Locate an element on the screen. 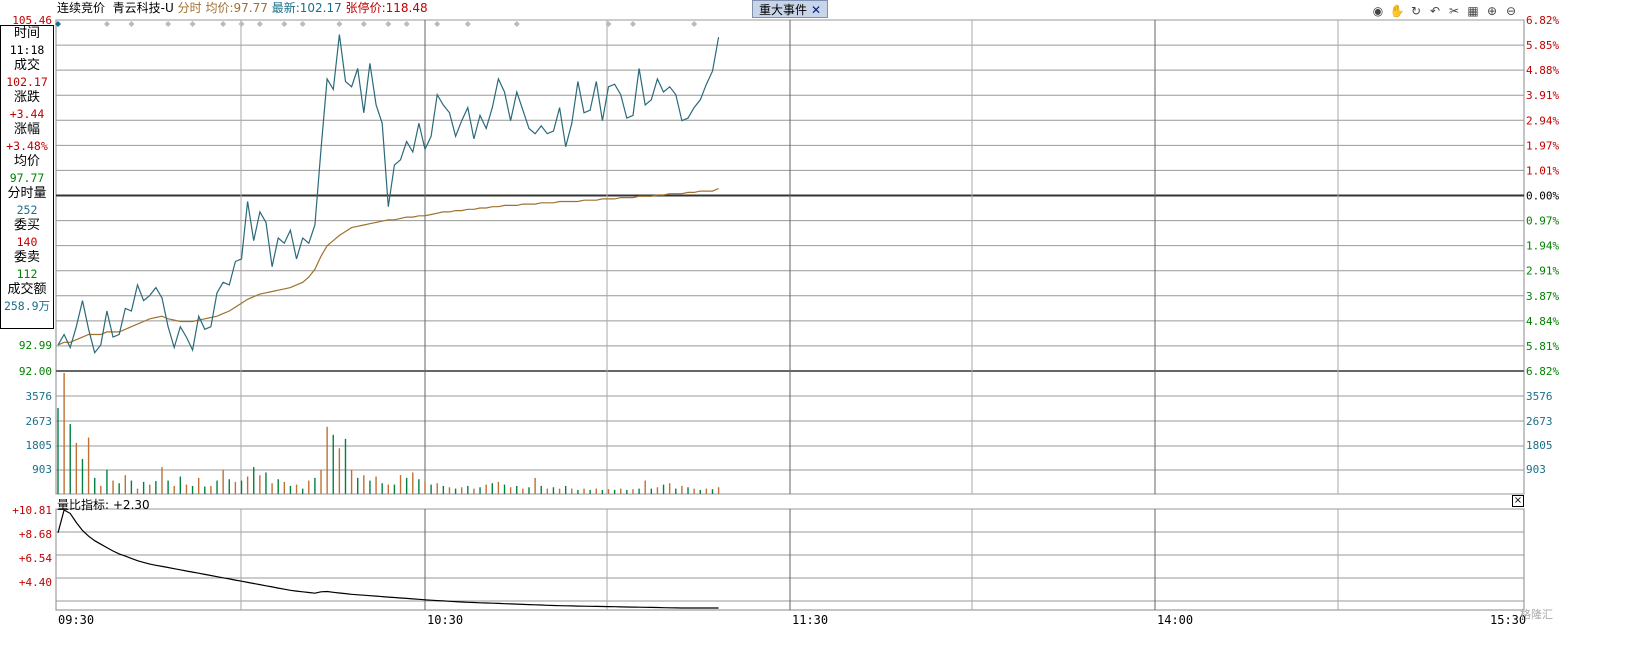 This screenshot has height=659, width=1637. pct-tick-label: 3.91% is located at coordinates (1542, 95).